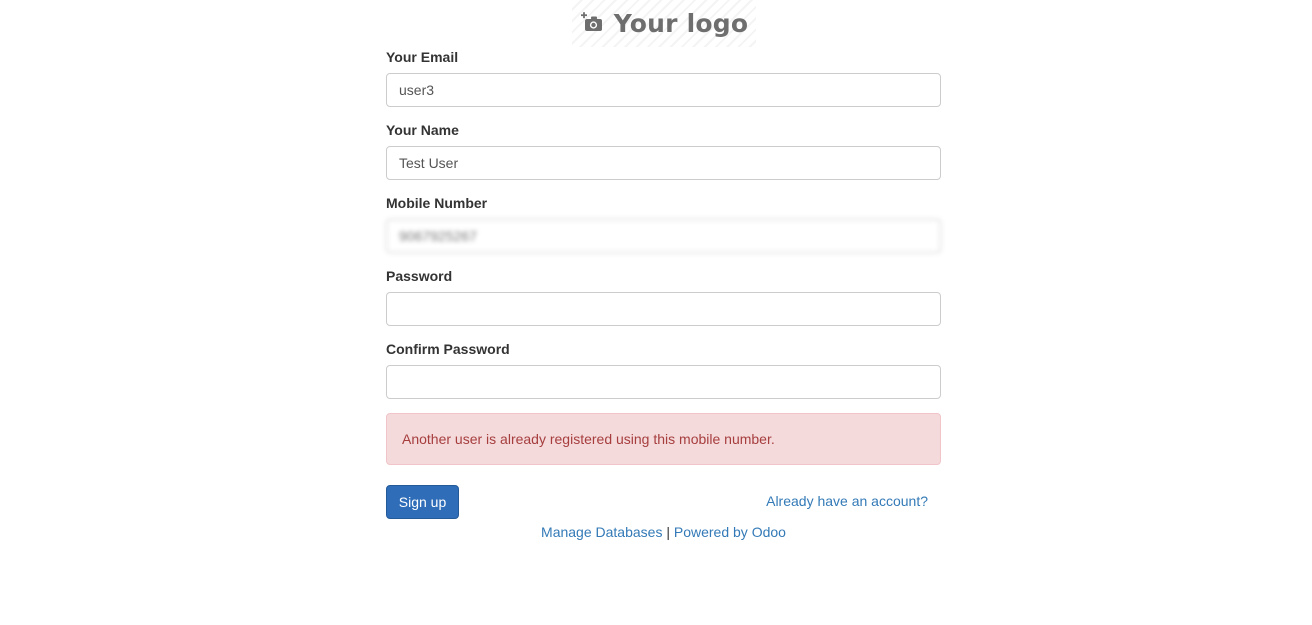 Image resolution: width=1312 pixels, height=625 pixels. I want to click on name-label: Your Name, so click(422, 130).